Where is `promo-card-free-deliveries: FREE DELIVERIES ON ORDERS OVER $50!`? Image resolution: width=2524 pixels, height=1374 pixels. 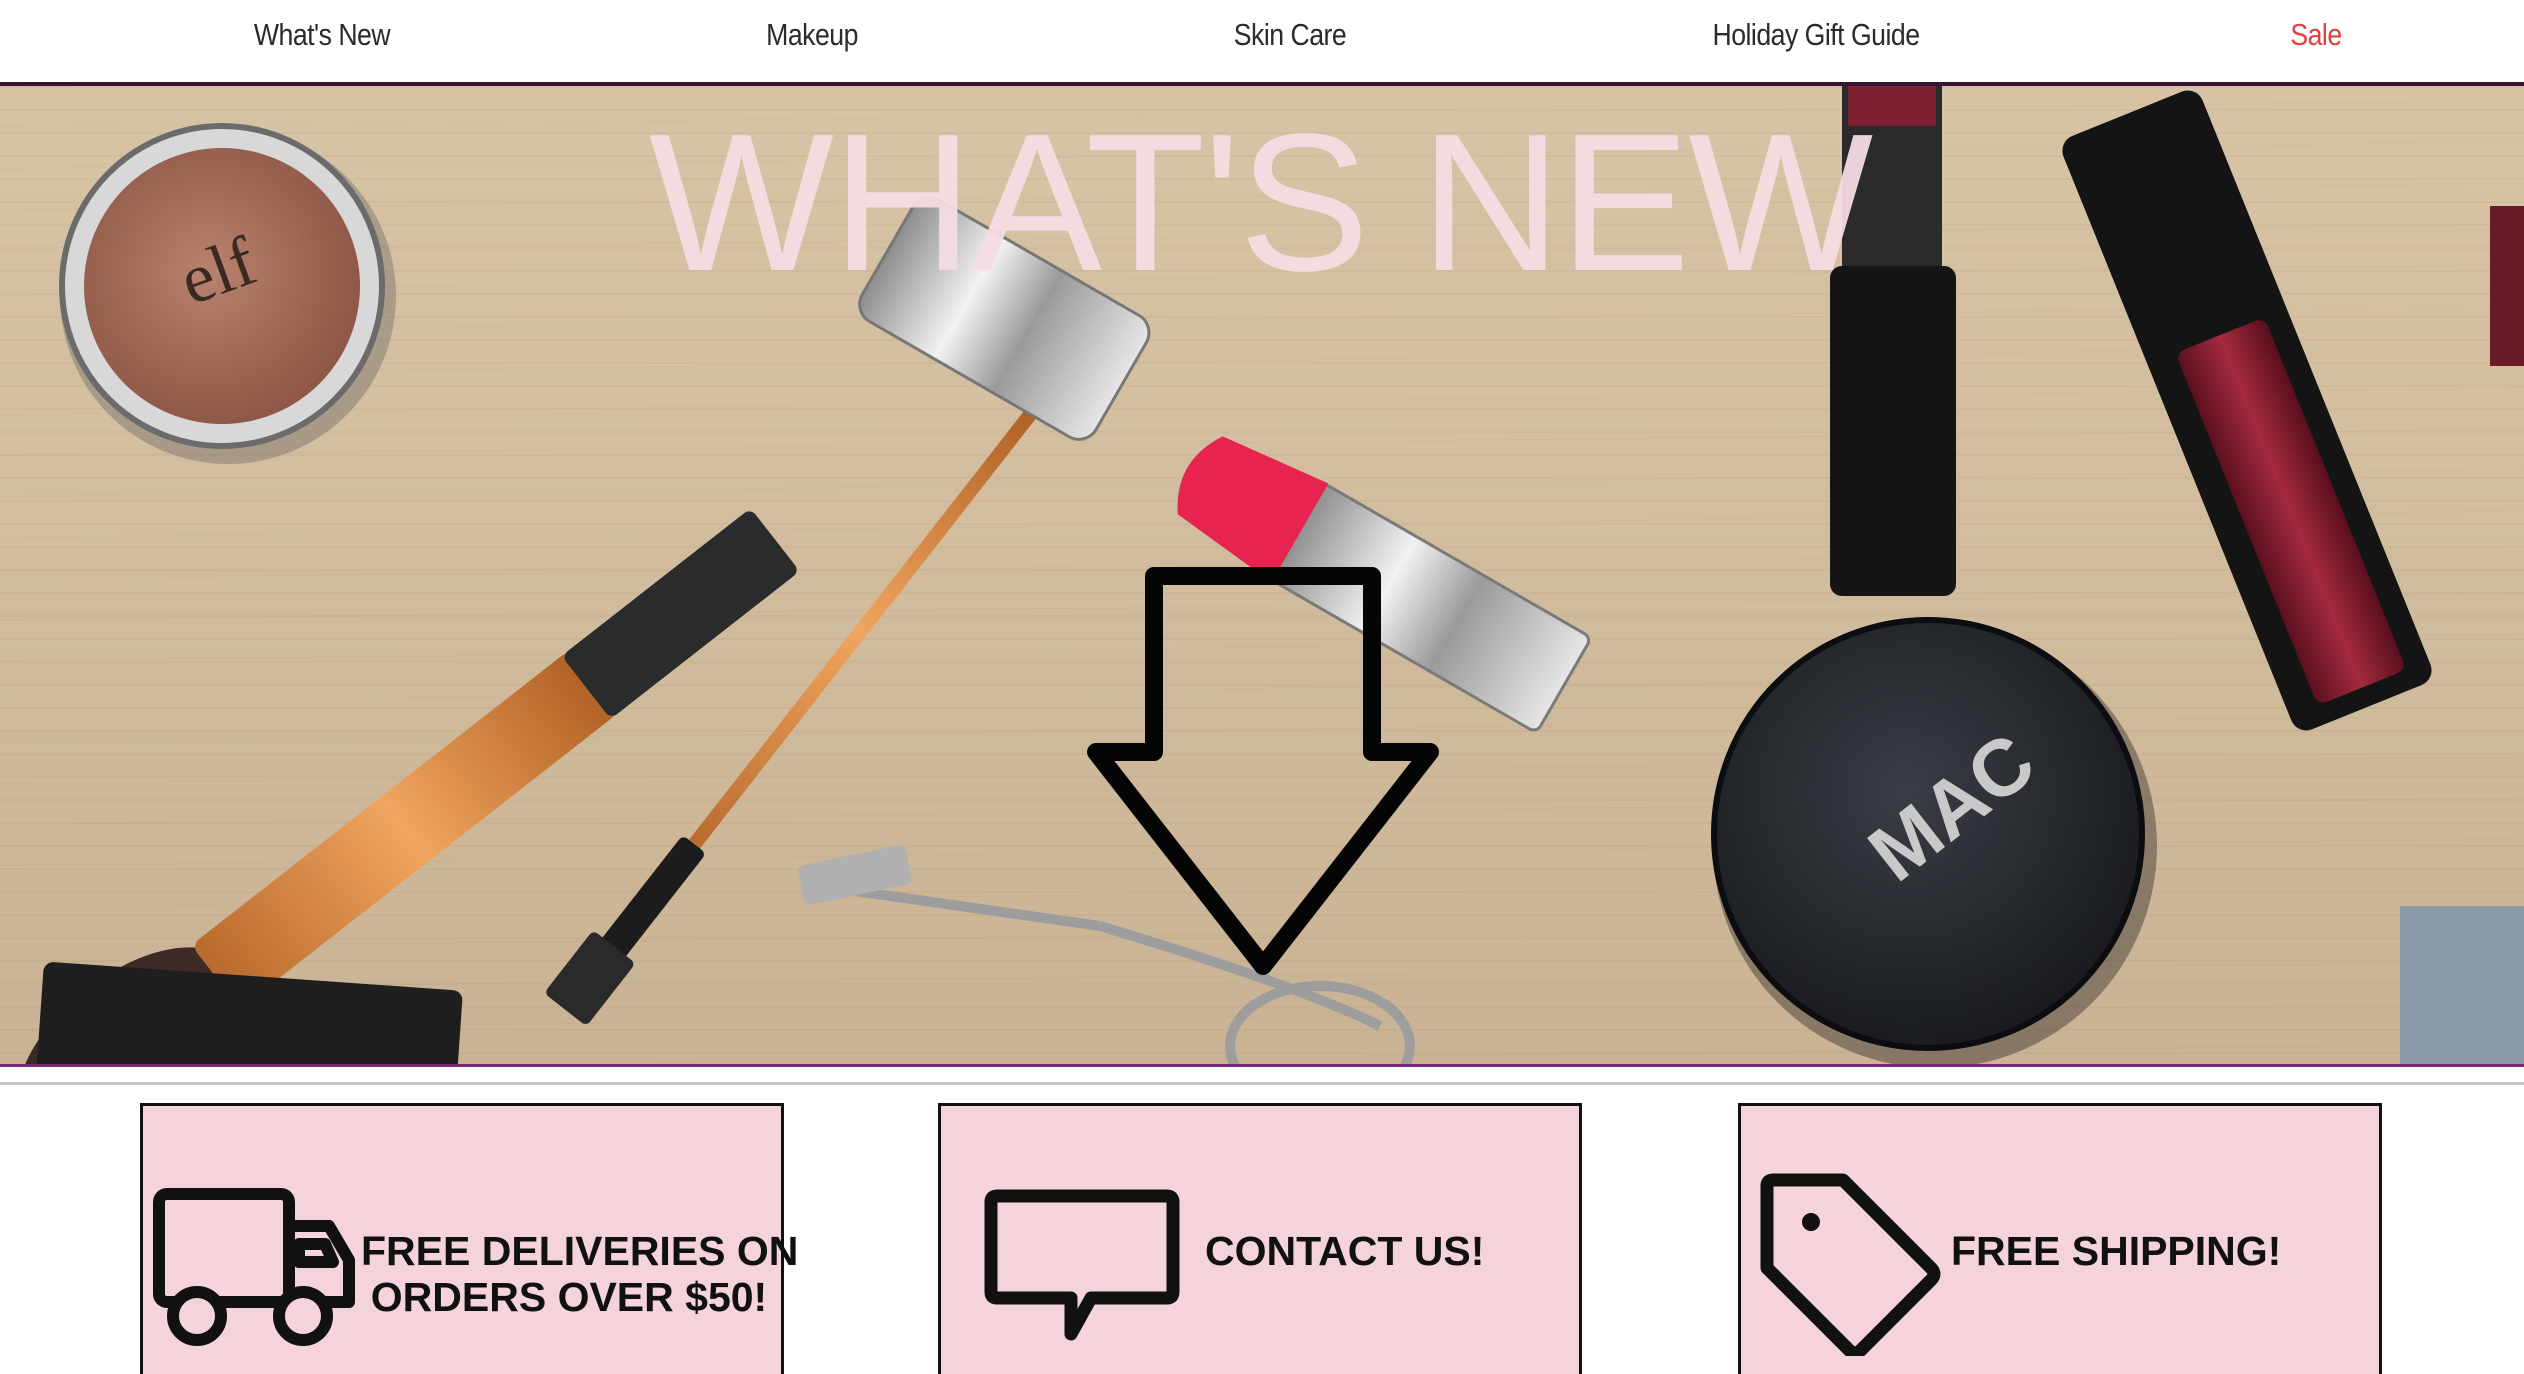 promo-card-free-deliveries: FREE DELIVERIES ON ORDERS OVER $50! is located at coordinates (469, 1238).